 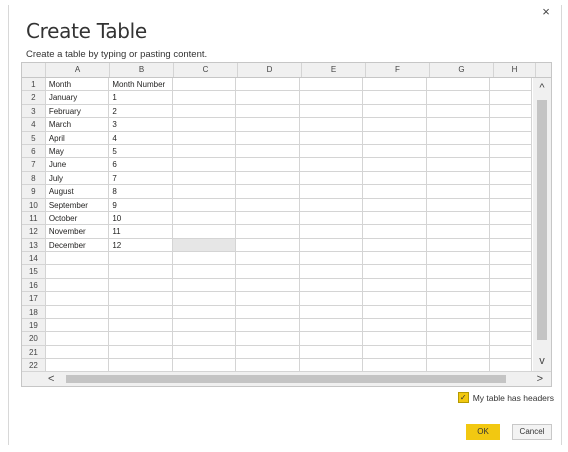 I want to click on row-number: 13, so click(x=34, y=245).